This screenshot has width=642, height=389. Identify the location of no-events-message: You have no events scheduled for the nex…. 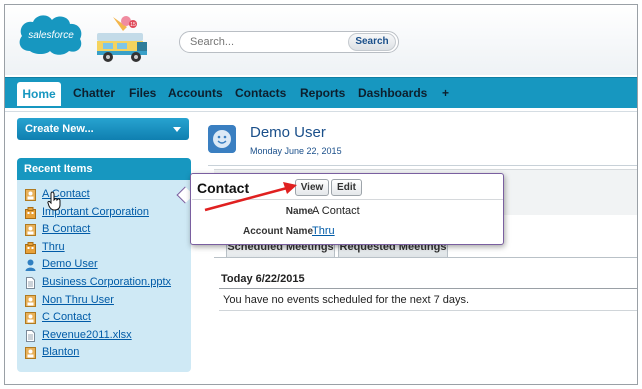
(346, 300).